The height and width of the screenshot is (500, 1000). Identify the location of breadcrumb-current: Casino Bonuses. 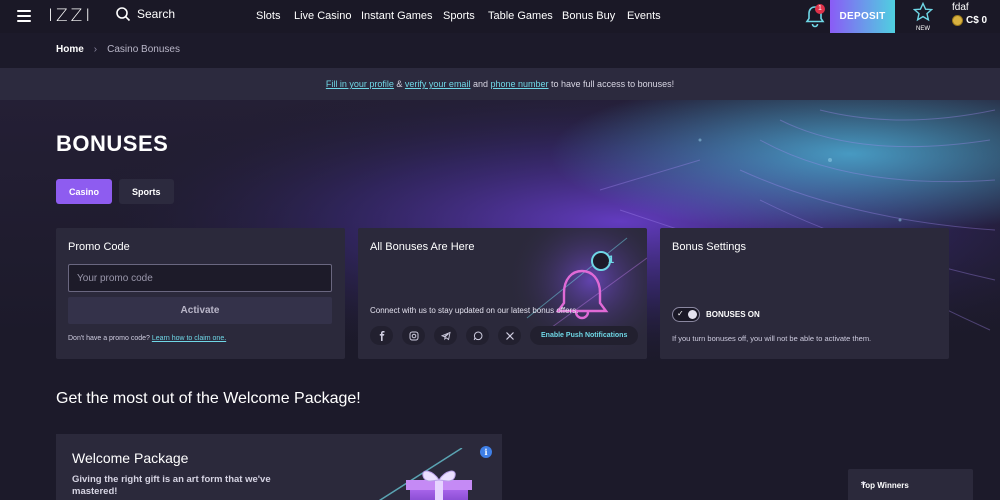
(143, 49).